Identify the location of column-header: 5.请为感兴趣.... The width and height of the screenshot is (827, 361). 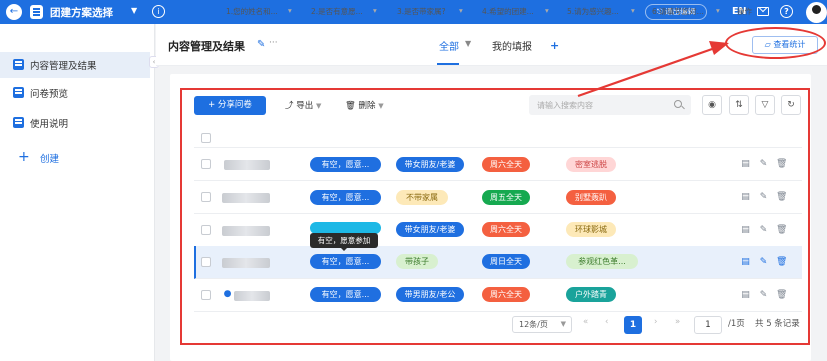
(593, 11).